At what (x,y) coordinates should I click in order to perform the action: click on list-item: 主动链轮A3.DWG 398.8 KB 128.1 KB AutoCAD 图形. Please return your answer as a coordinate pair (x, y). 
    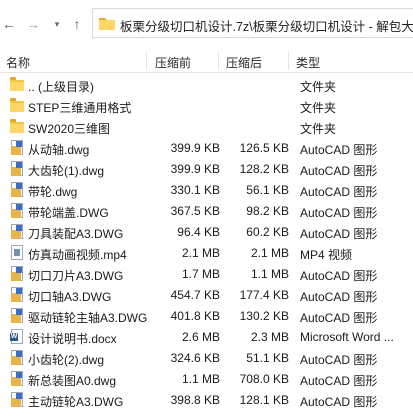
    Looking at the image, I should click on (206, 400).